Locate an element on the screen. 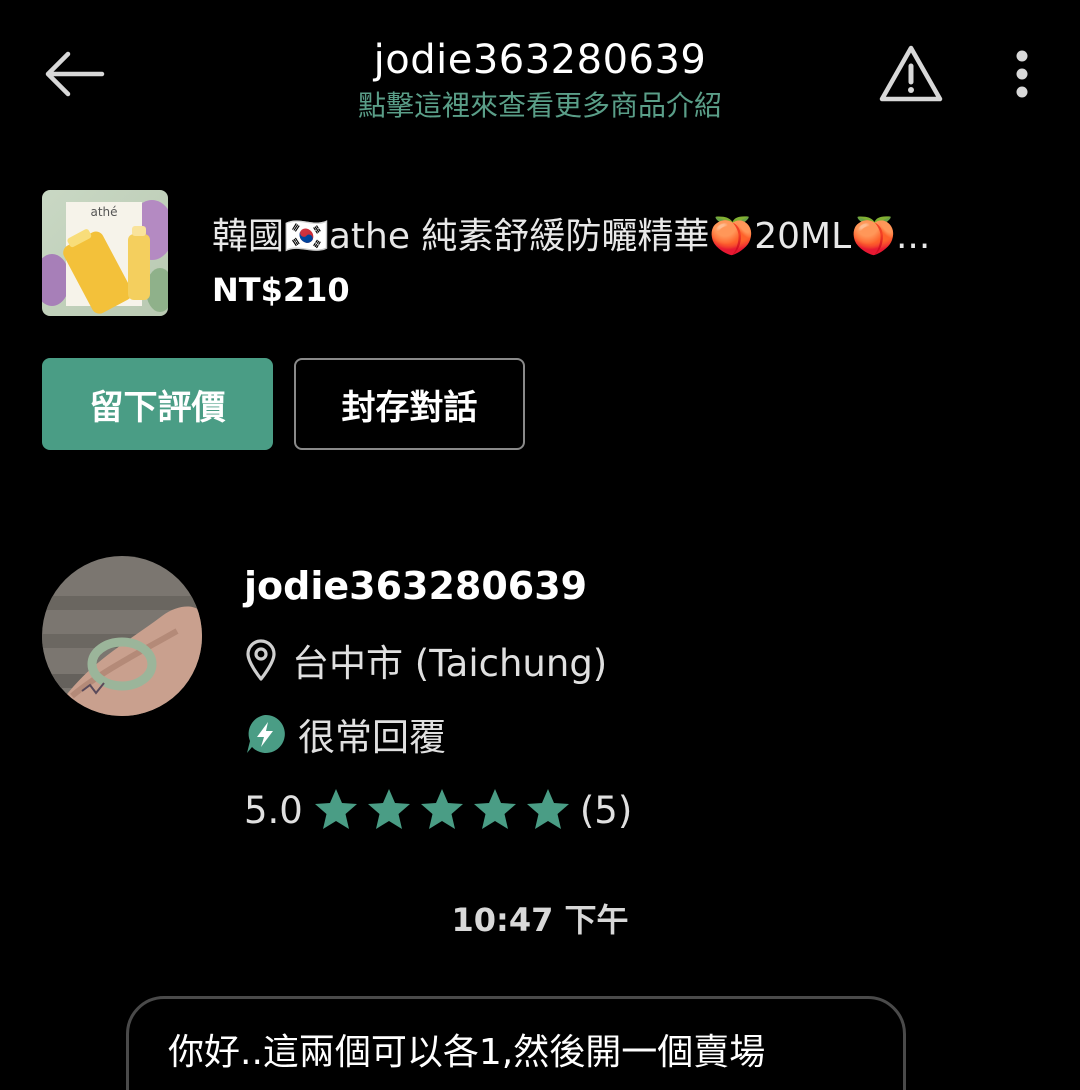 The width and height of the screenshot is (1080, 1090). more-options-button is located at coordinates (1022, 74).